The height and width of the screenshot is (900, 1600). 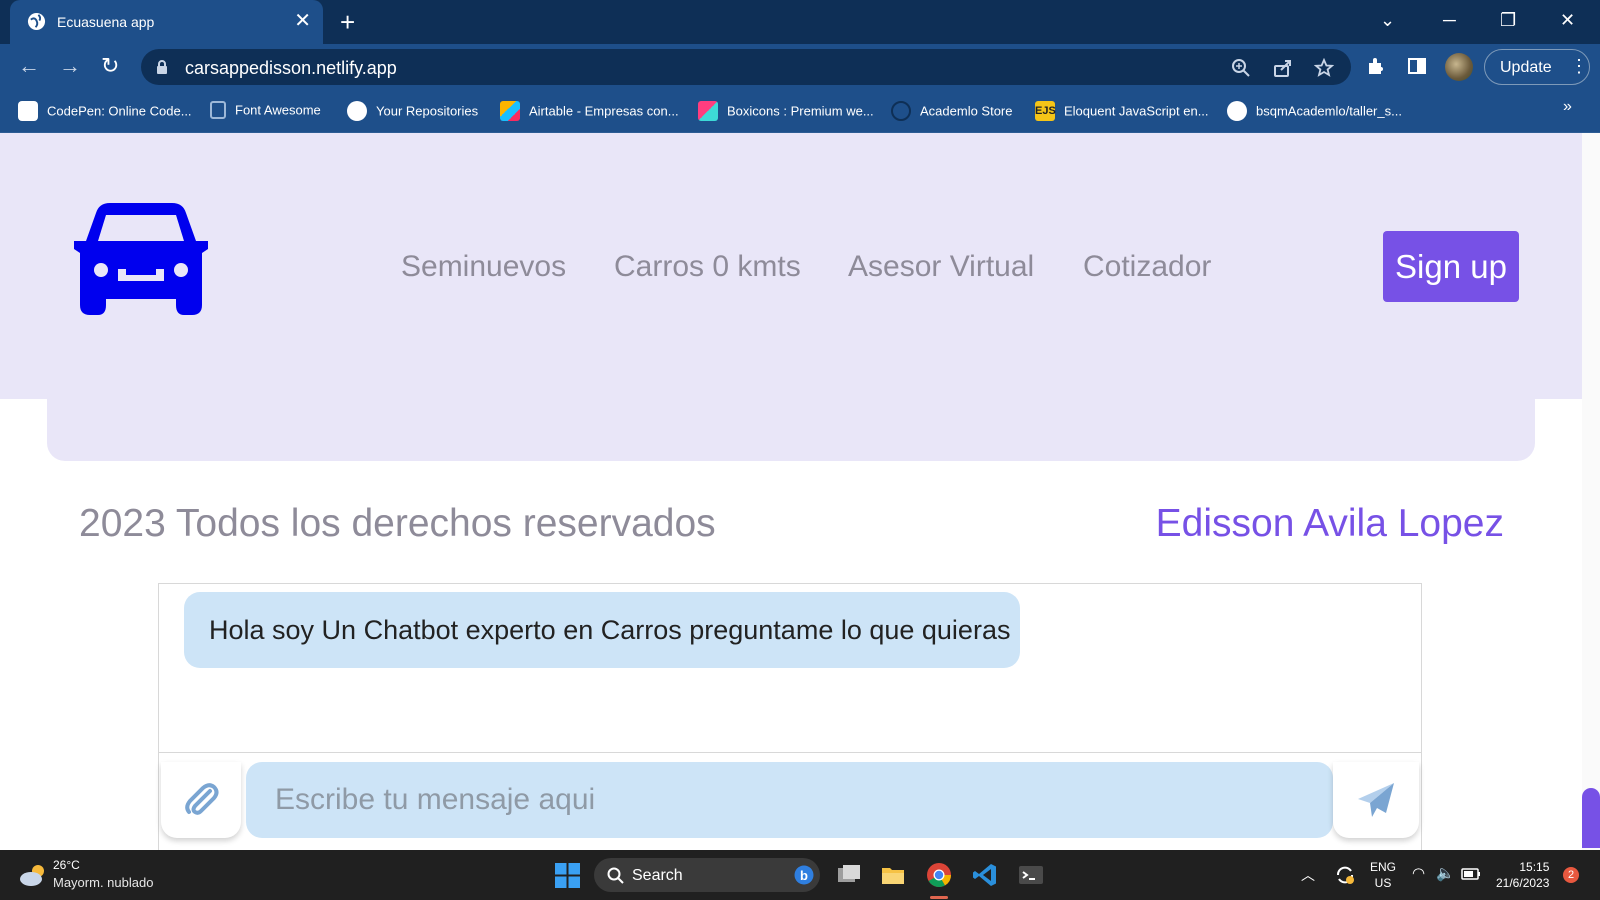 I want to click on signup-button: Sign up, so click(x=1451, y=266).